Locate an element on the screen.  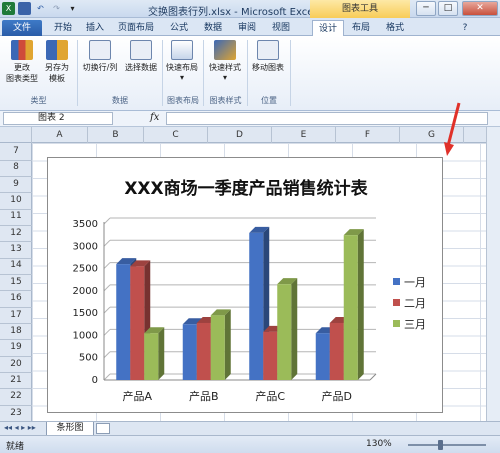
row-header: 22 is located at coordinates (16, 397).